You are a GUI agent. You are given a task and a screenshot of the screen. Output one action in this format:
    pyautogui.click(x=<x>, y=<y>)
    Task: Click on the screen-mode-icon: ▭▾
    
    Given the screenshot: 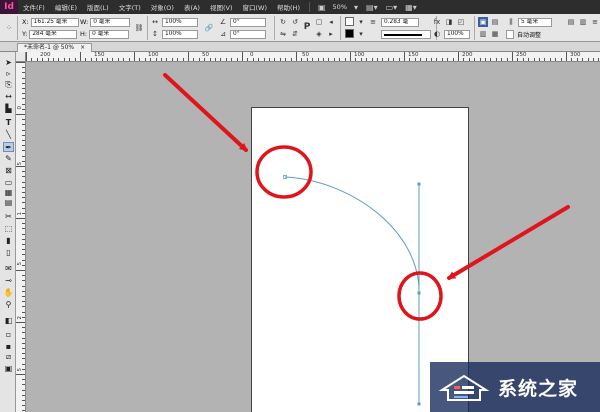 What is the action you would take?
    pyautogui.click(x=392, y=7)
    